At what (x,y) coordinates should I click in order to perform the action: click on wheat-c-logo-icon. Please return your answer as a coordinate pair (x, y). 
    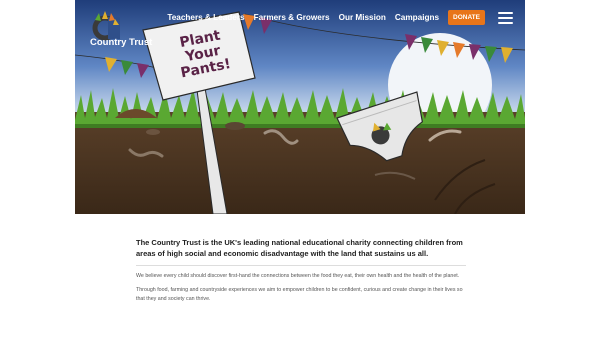
    Looking at the image, I should click on (118, 34).